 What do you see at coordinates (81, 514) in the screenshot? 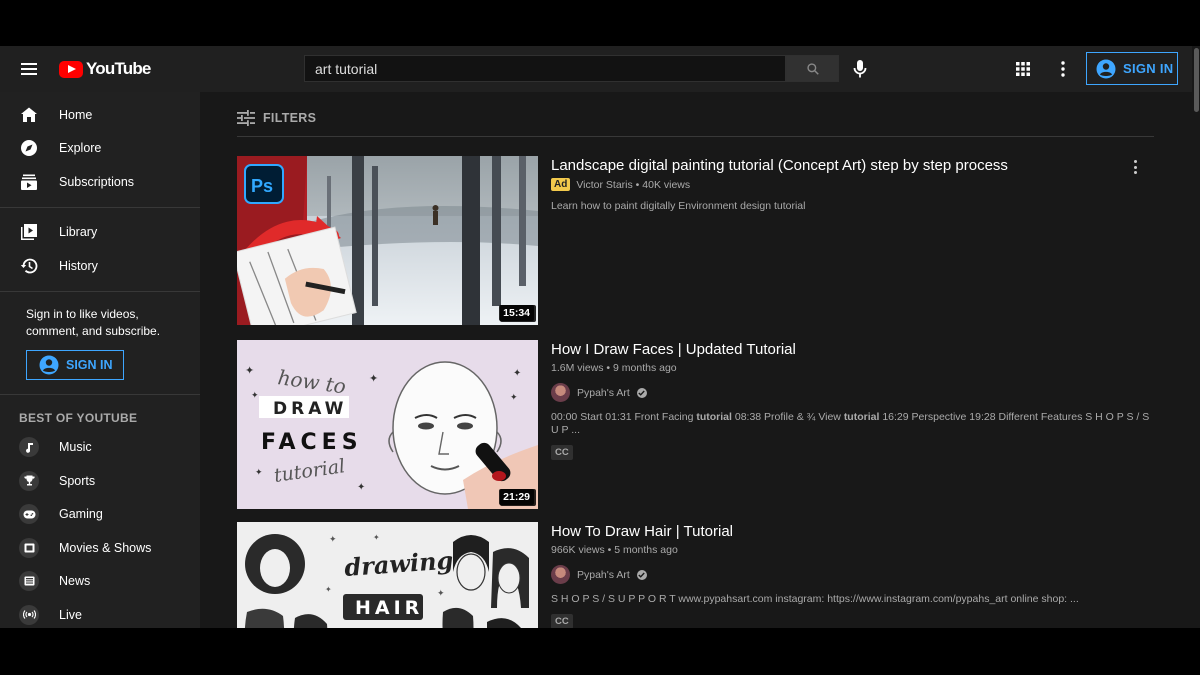
I see `sidebar-item-label: Gaming` at bounding box center [81, 514].